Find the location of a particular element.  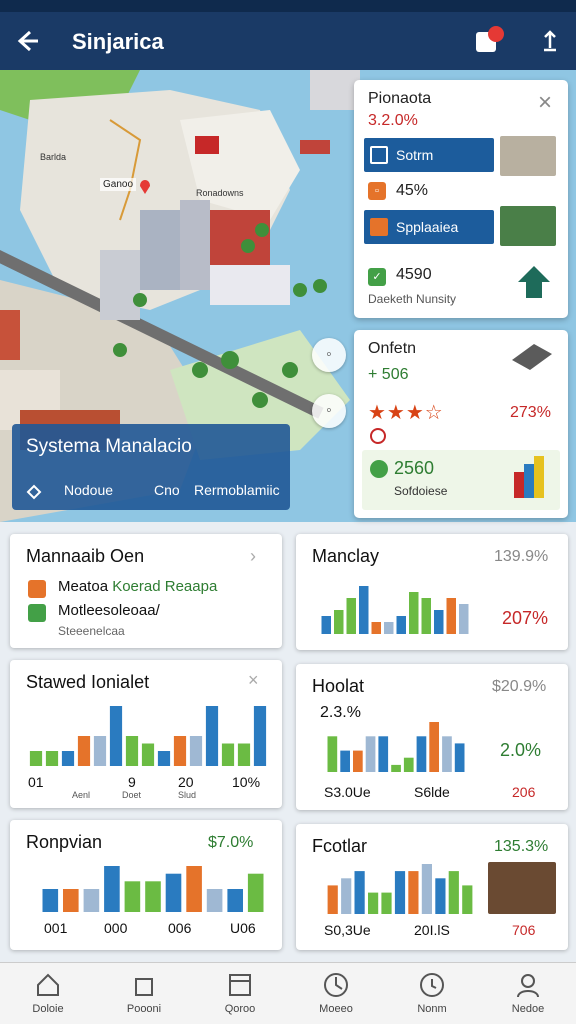

notification-icon is located at coordinates (489, 41).